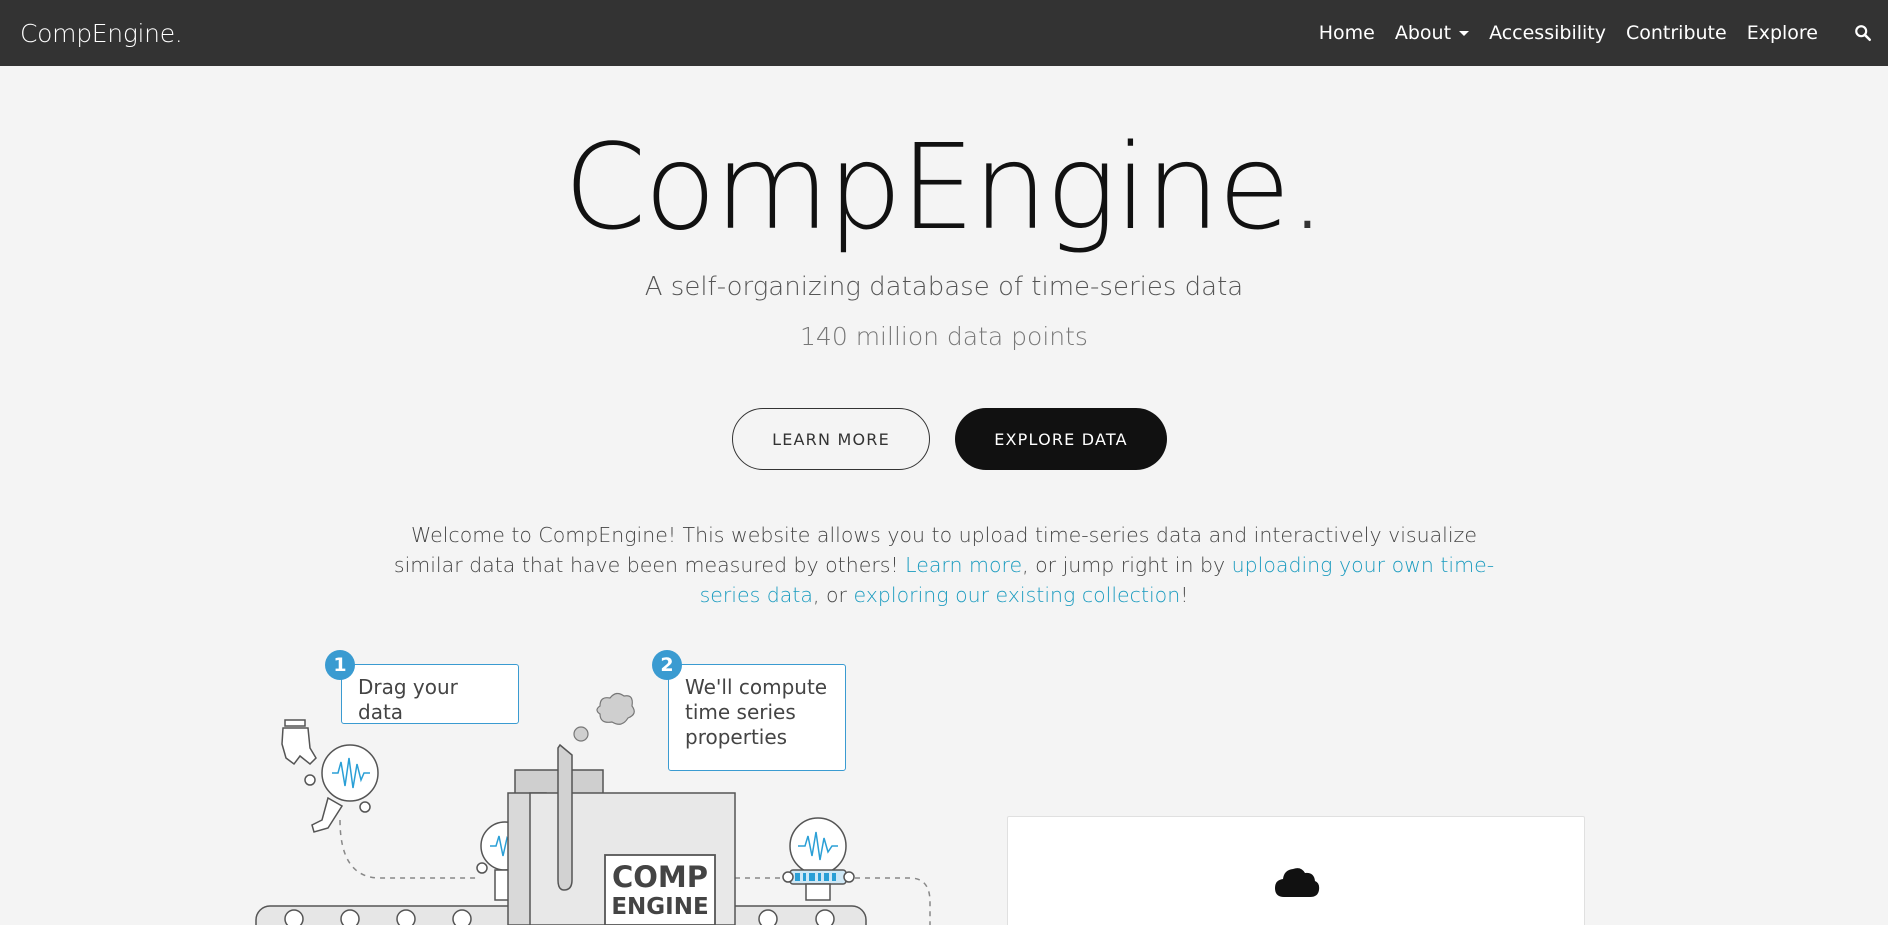 The height and width of the screenshot is (925, 1888). I want to click on explore-data-button: EXPLORE DATA, so click(1061, 439).